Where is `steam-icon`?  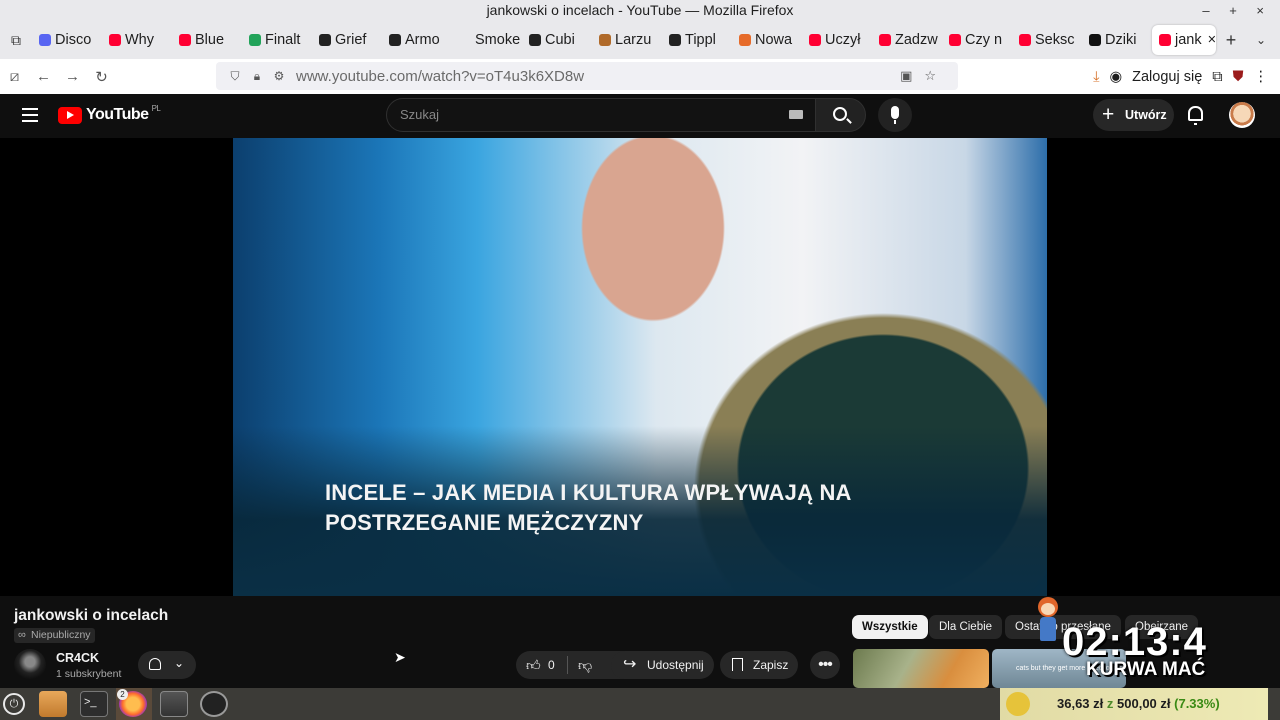 steam-icon is located at coordinates (174, 704).